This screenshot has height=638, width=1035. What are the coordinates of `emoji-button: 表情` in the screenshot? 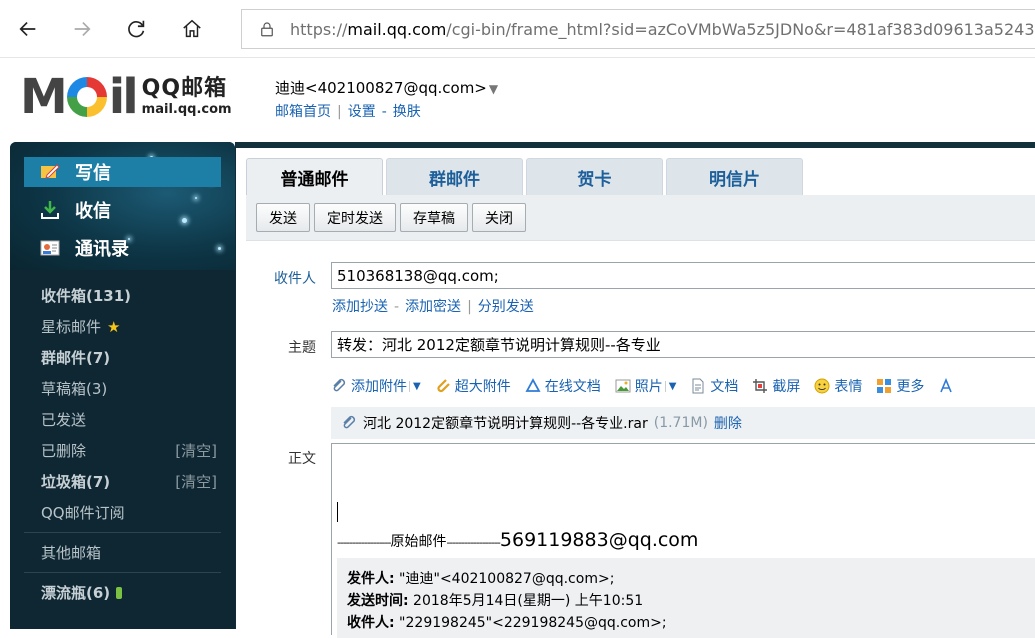 It's located at (838, 386).